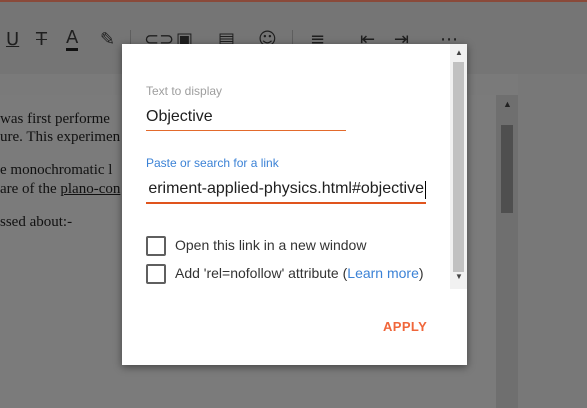 This screenshot has width=587, height=408. What do you see at coordinates (107, 40) in the screenshot?
I see `highlight-icon: ✎` at bounding box center [107, 40].